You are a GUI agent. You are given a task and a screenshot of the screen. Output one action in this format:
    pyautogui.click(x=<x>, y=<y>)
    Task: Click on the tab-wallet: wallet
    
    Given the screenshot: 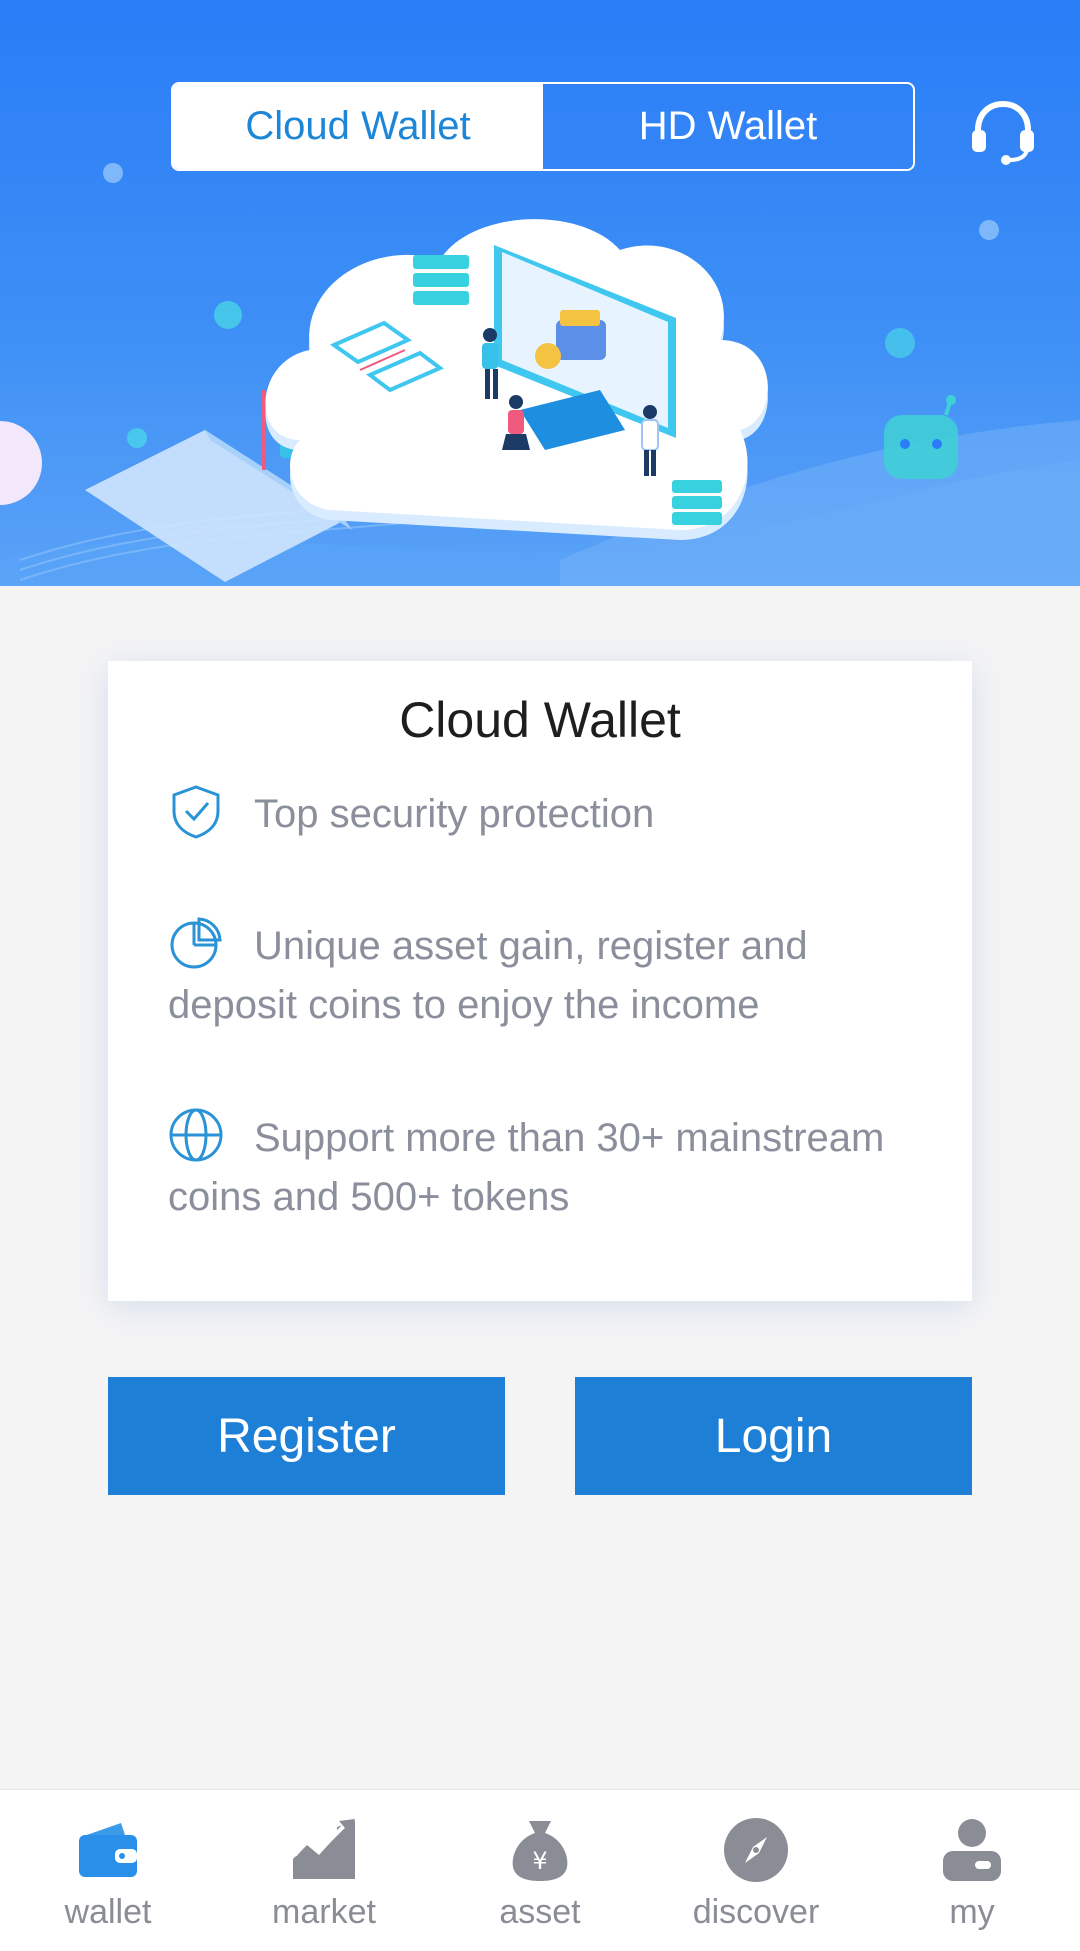 What is the action you would take?
    pyautogui.click(x=108, y=1870)
    